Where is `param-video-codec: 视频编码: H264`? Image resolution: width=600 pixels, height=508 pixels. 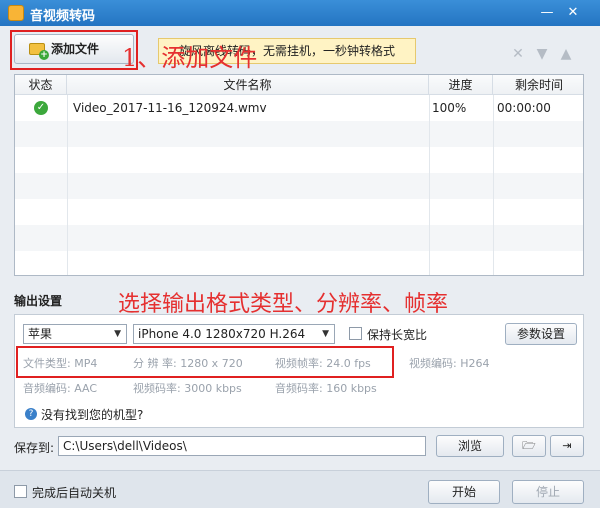 param-video-codec: 视频编码: H264 is located at coordinates (449, 363).